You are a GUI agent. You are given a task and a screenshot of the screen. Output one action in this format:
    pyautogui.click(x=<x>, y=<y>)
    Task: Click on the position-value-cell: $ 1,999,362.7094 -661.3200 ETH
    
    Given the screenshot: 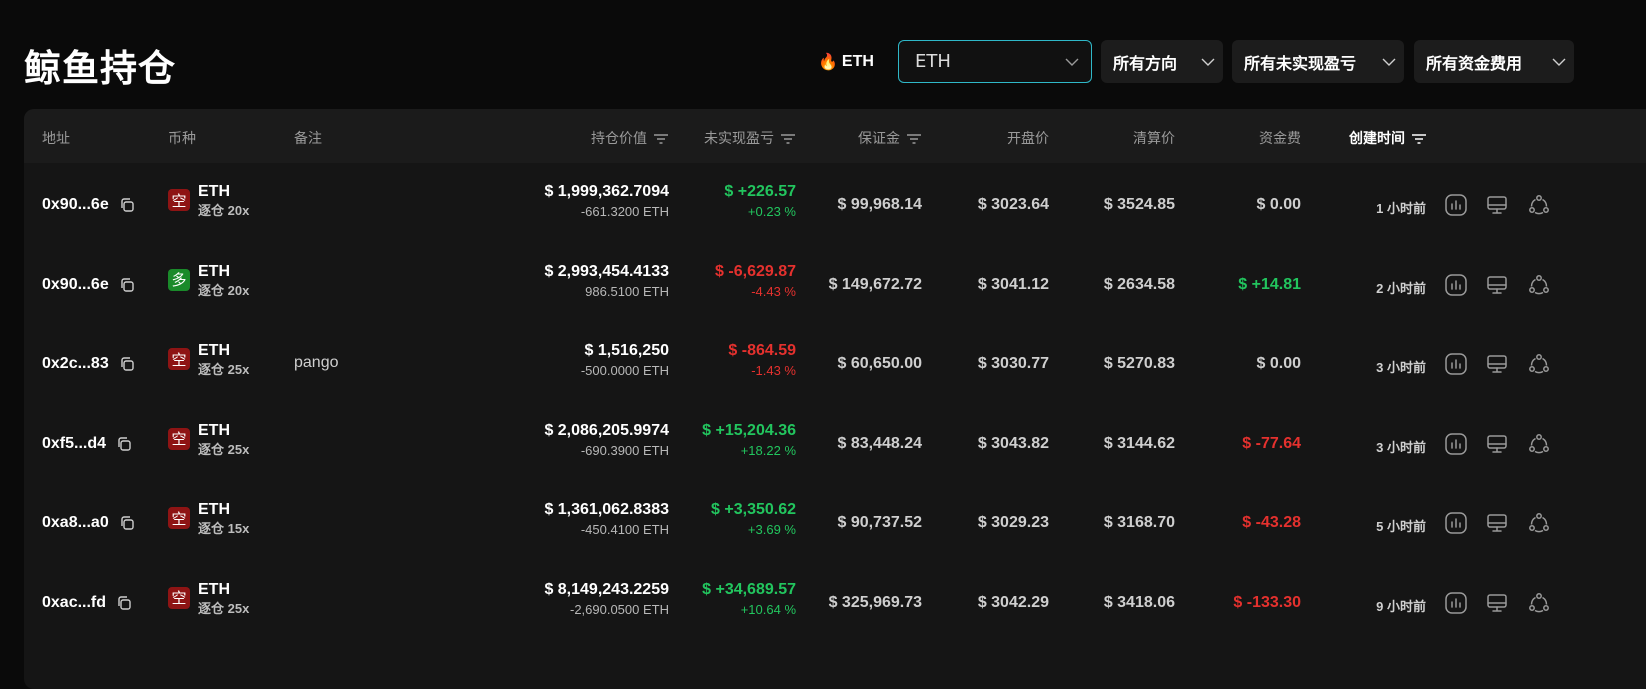 What is the action you would take?
    pyautogui.click(x=606, y=202)
    